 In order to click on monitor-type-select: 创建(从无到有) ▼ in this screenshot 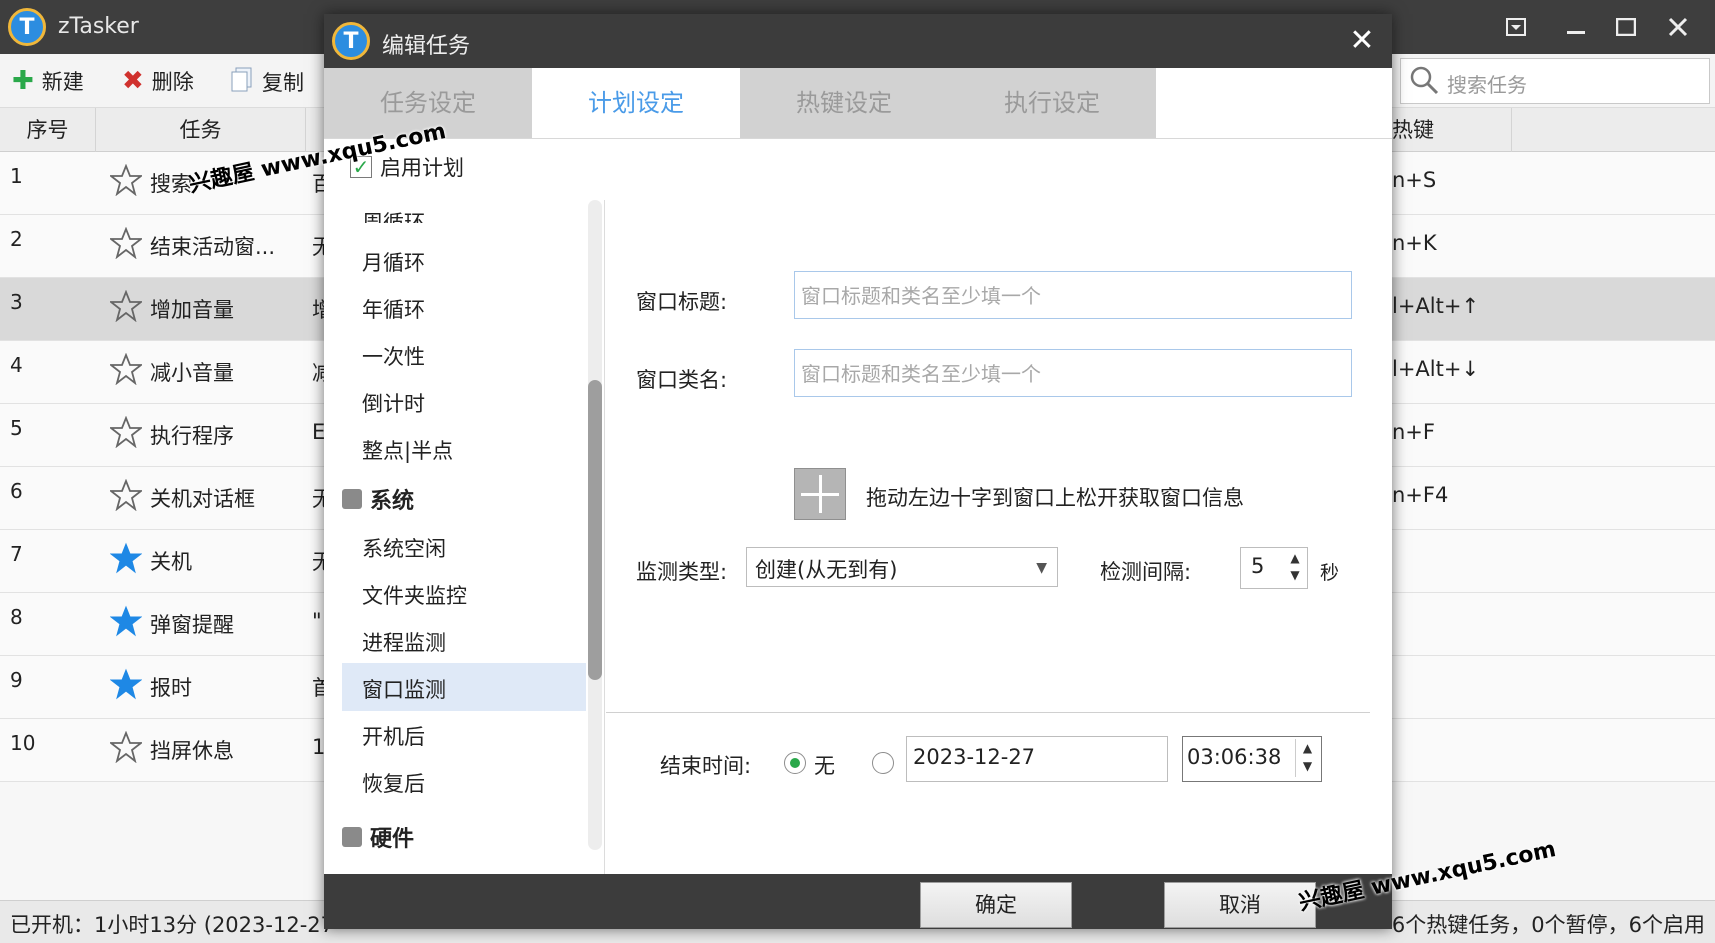, I will do `click(902, 567)`.